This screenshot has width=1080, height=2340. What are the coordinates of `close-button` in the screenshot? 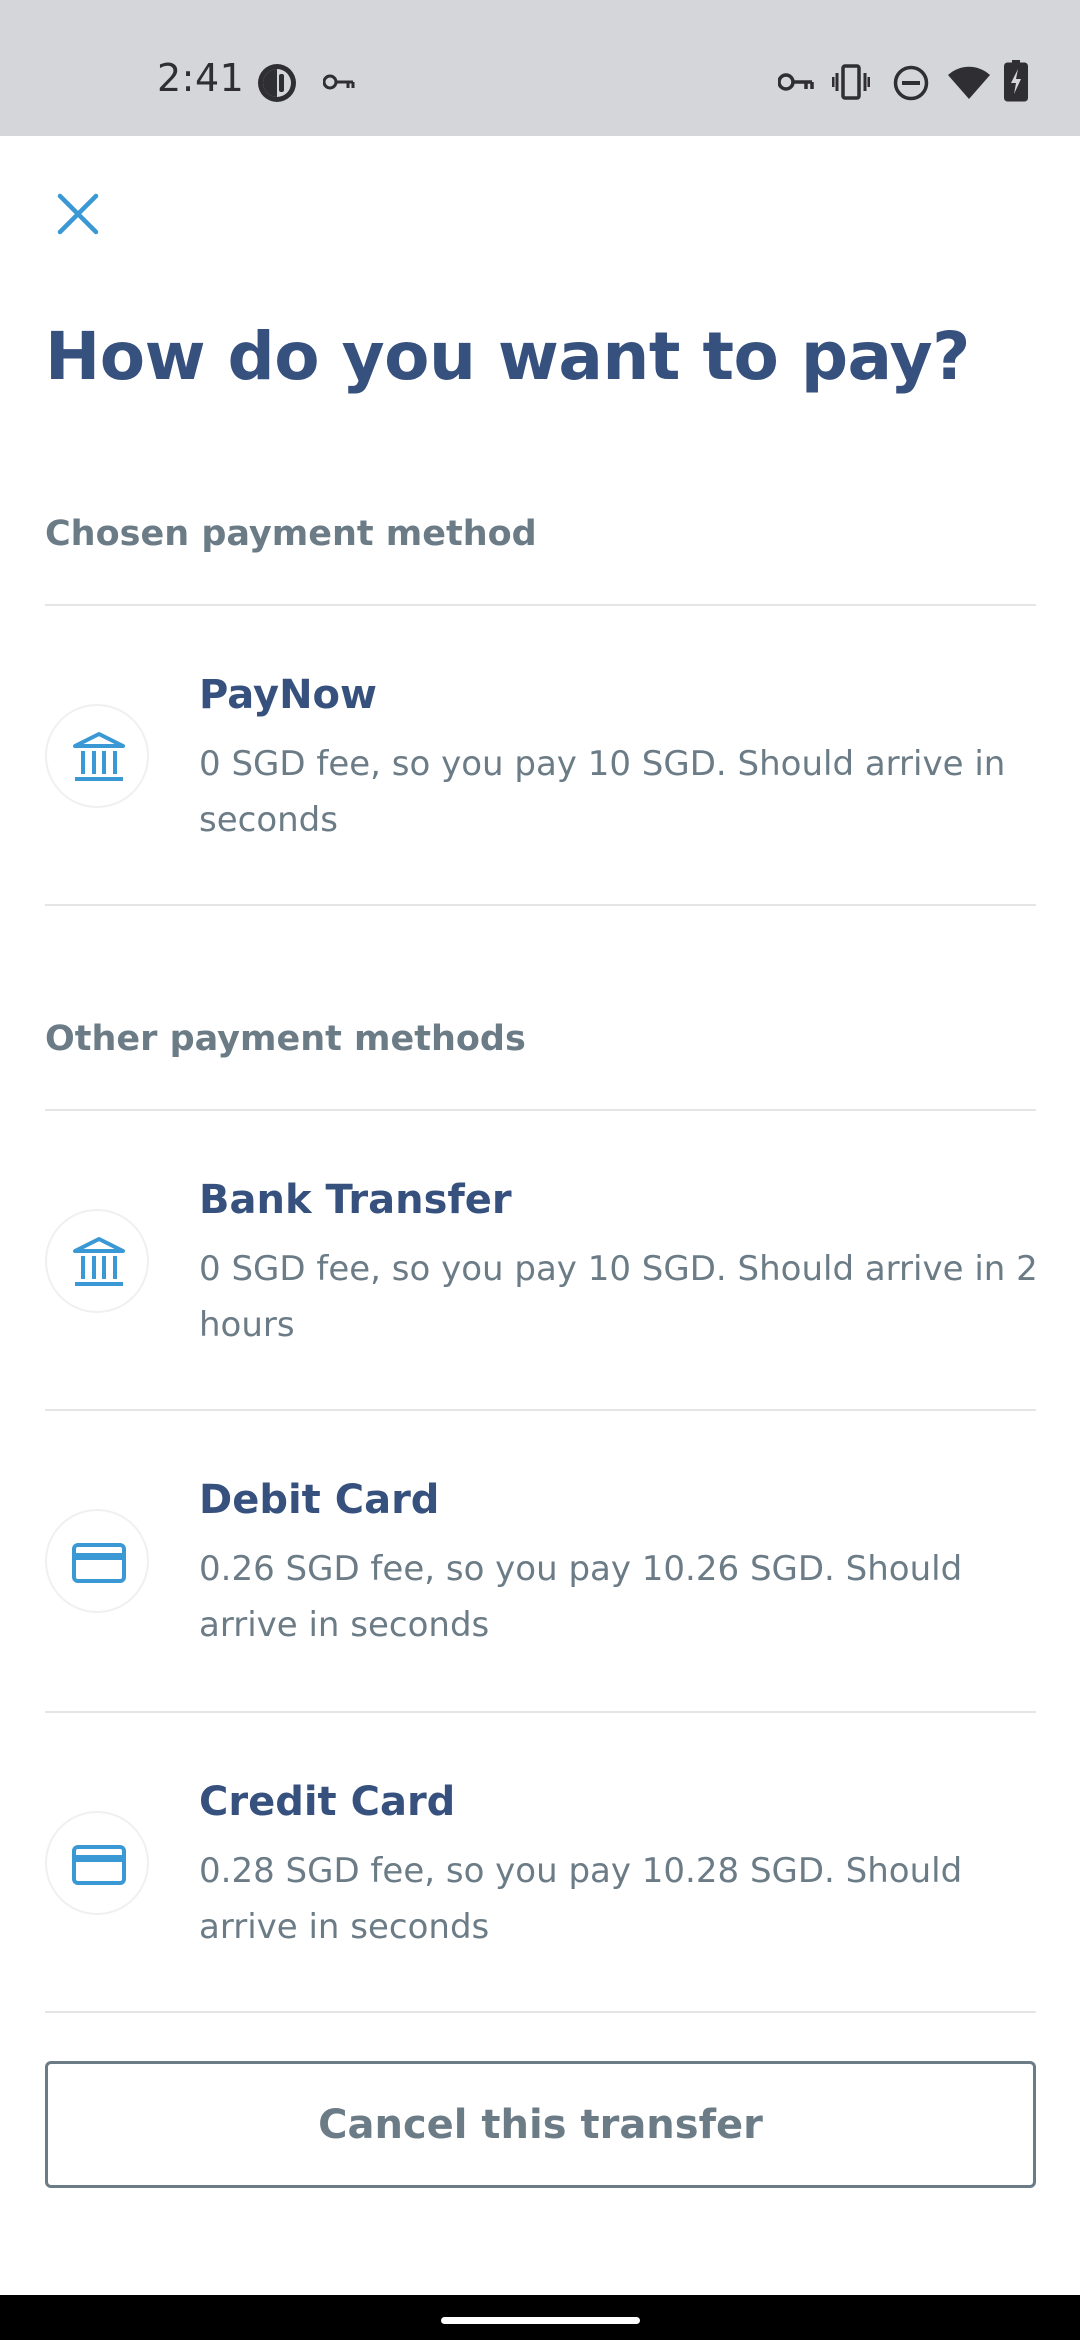 It's located at (78, 214).